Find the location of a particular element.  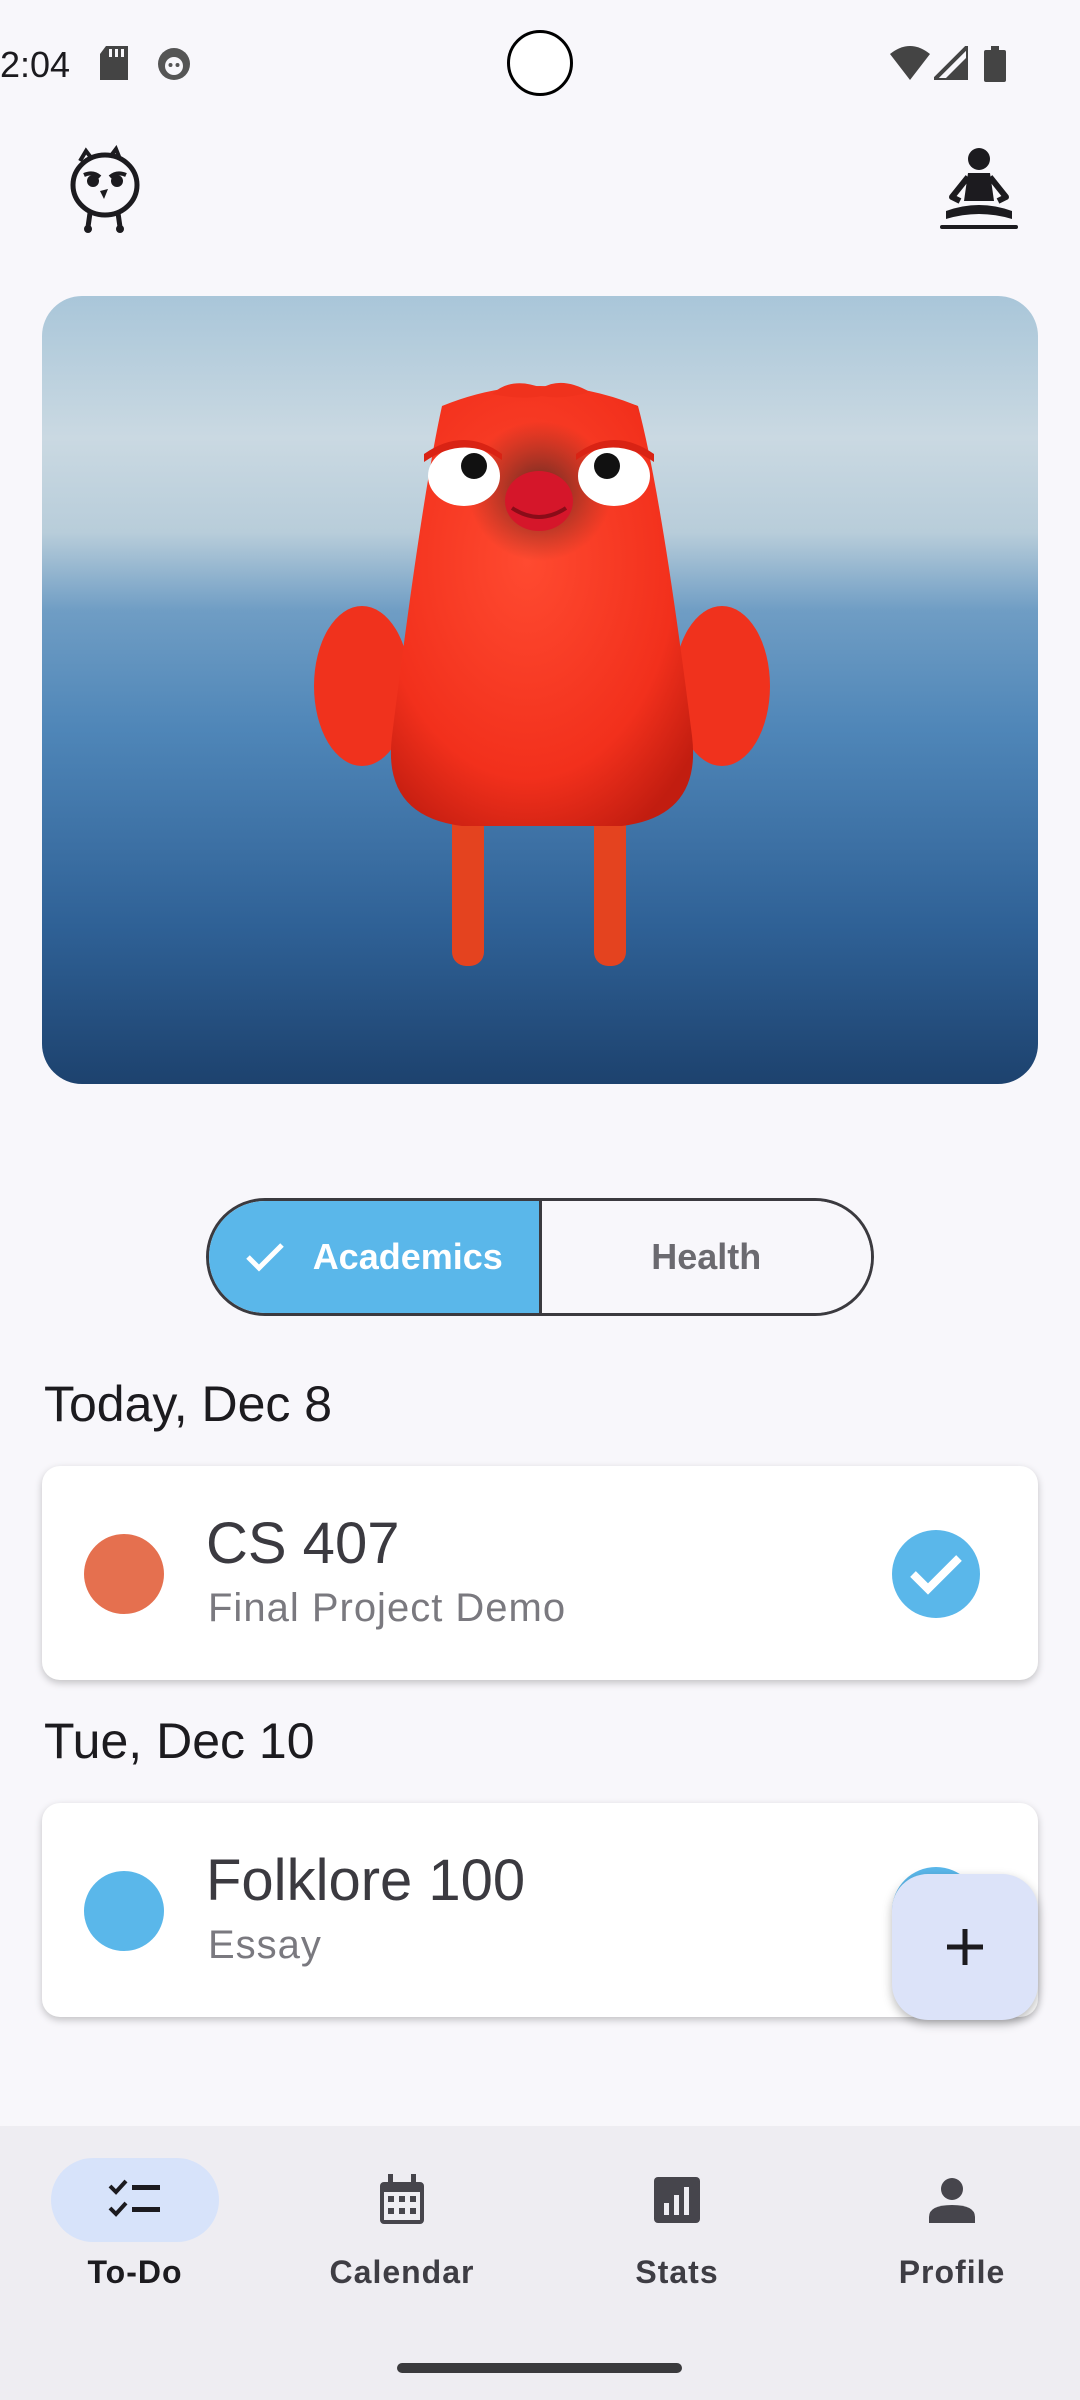

nav-item-todo: To-Do is located at coordinates (135, 2226).